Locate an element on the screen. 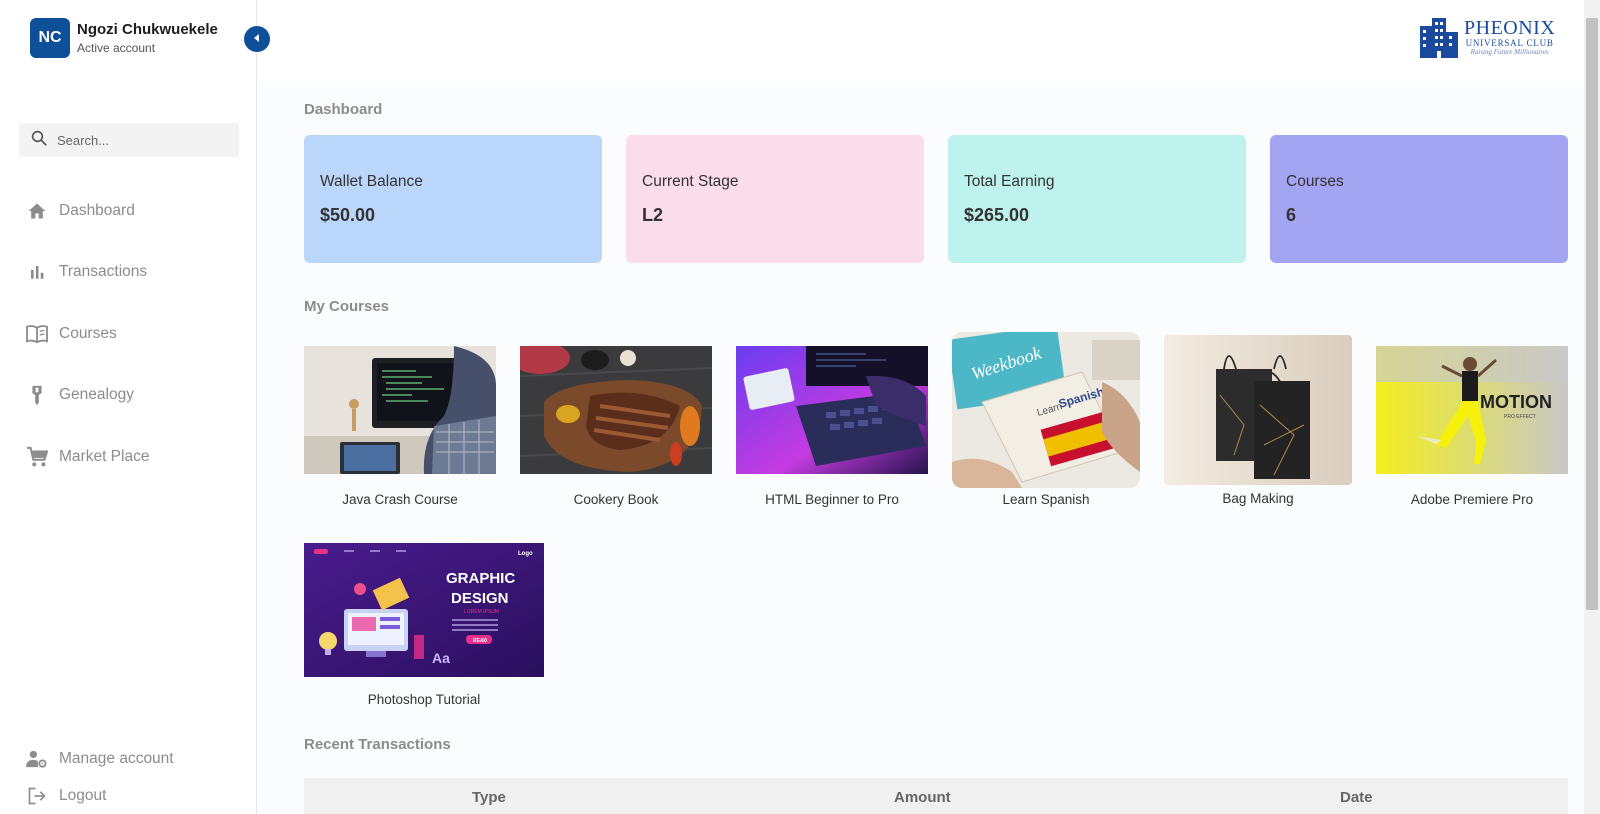 This screenshot has height=814, width=1600. courses-card: Courses 6 is located at coordinates (1419, 199).